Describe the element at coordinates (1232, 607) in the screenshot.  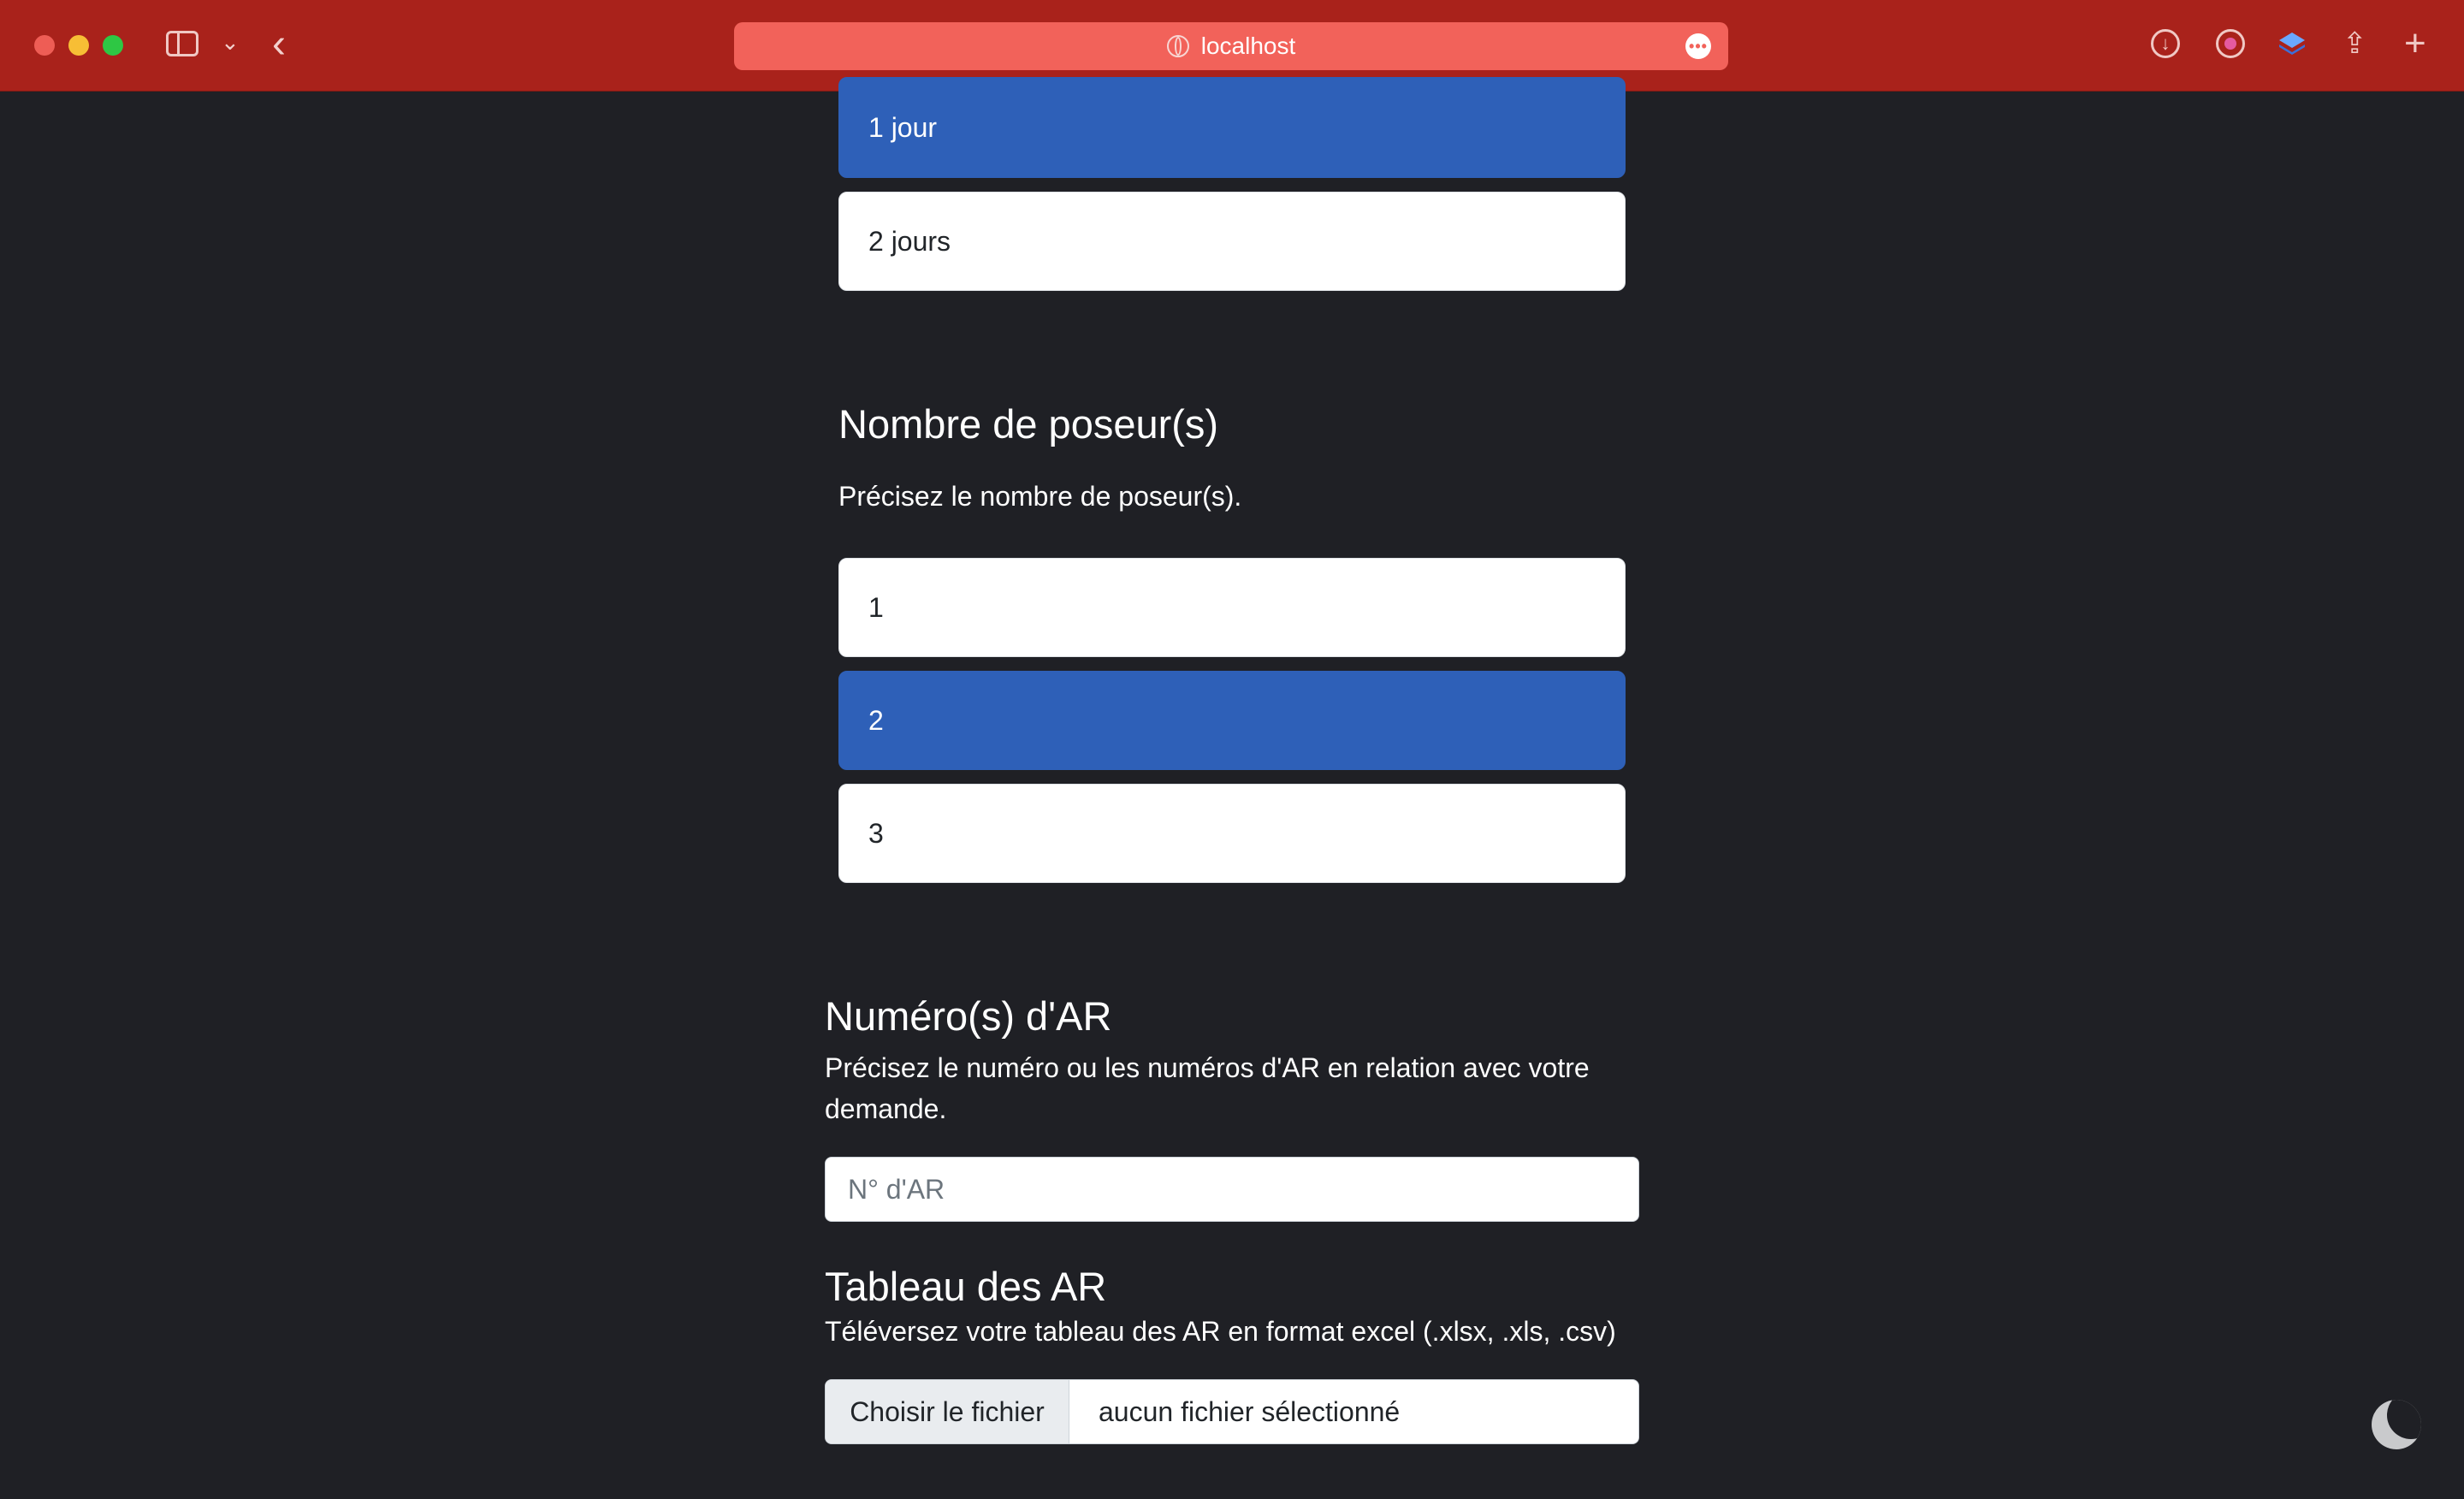
I see `poseurs-option-1: 1` at that location.